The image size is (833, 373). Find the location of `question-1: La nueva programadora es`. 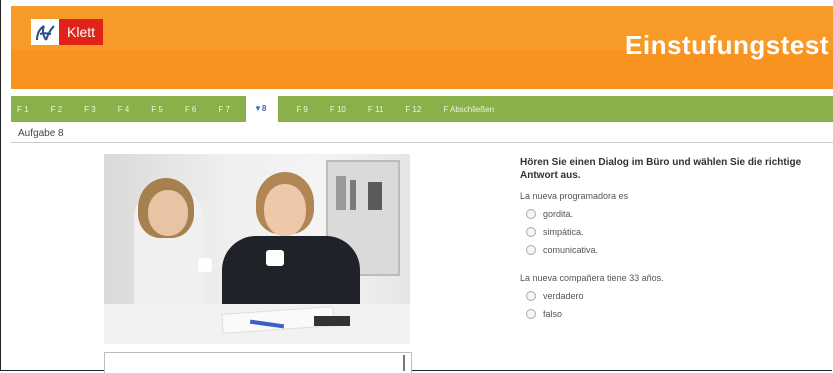

question-1: La nueva programadora es is located at coordinates (574, 196).